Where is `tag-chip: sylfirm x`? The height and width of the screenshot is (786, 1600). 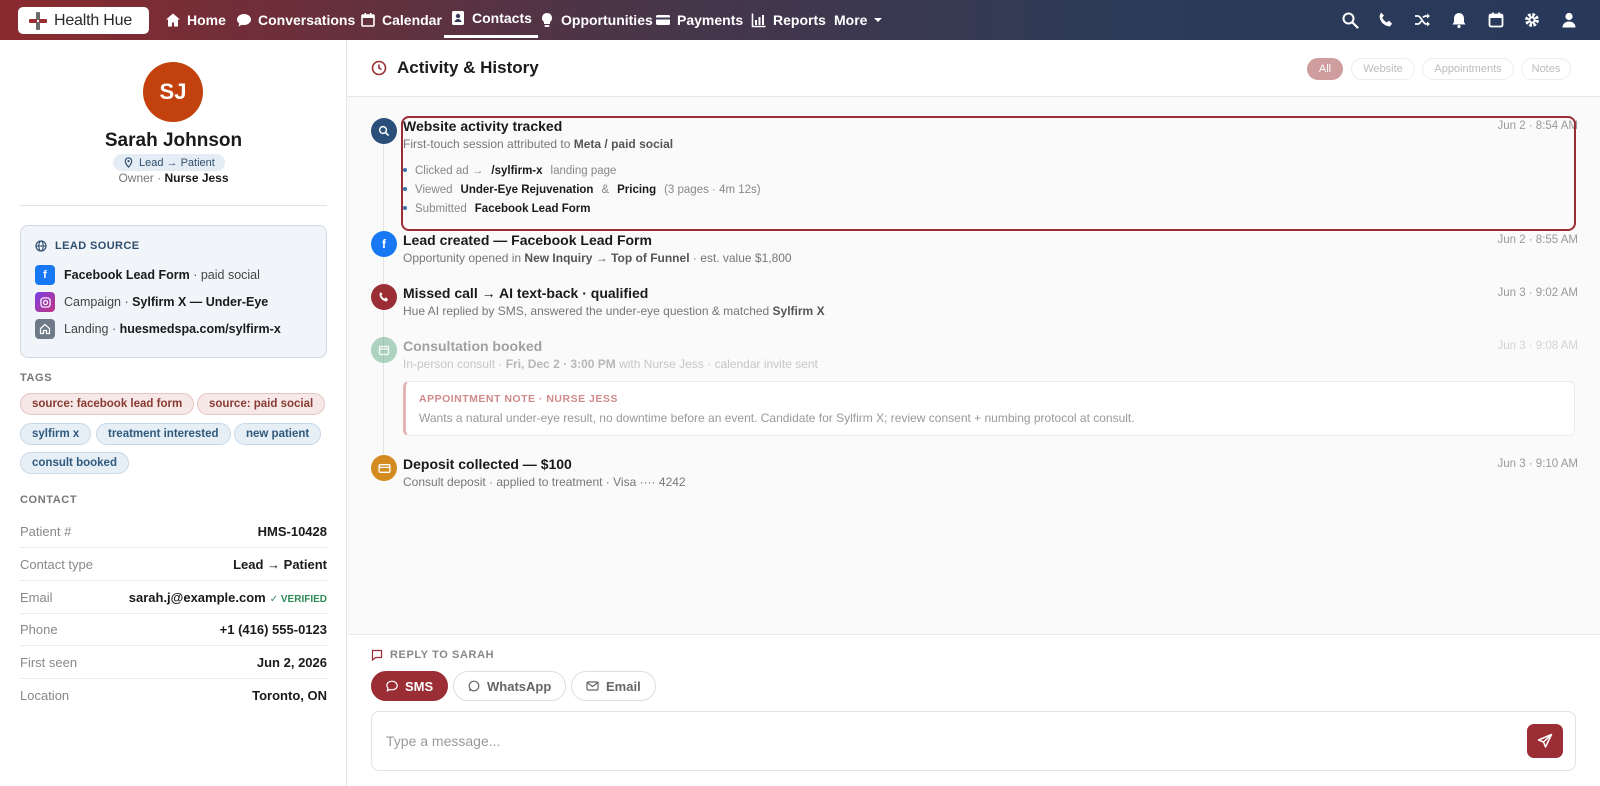 tag-chip: sylfirm x is located at coordinates (56, 434).